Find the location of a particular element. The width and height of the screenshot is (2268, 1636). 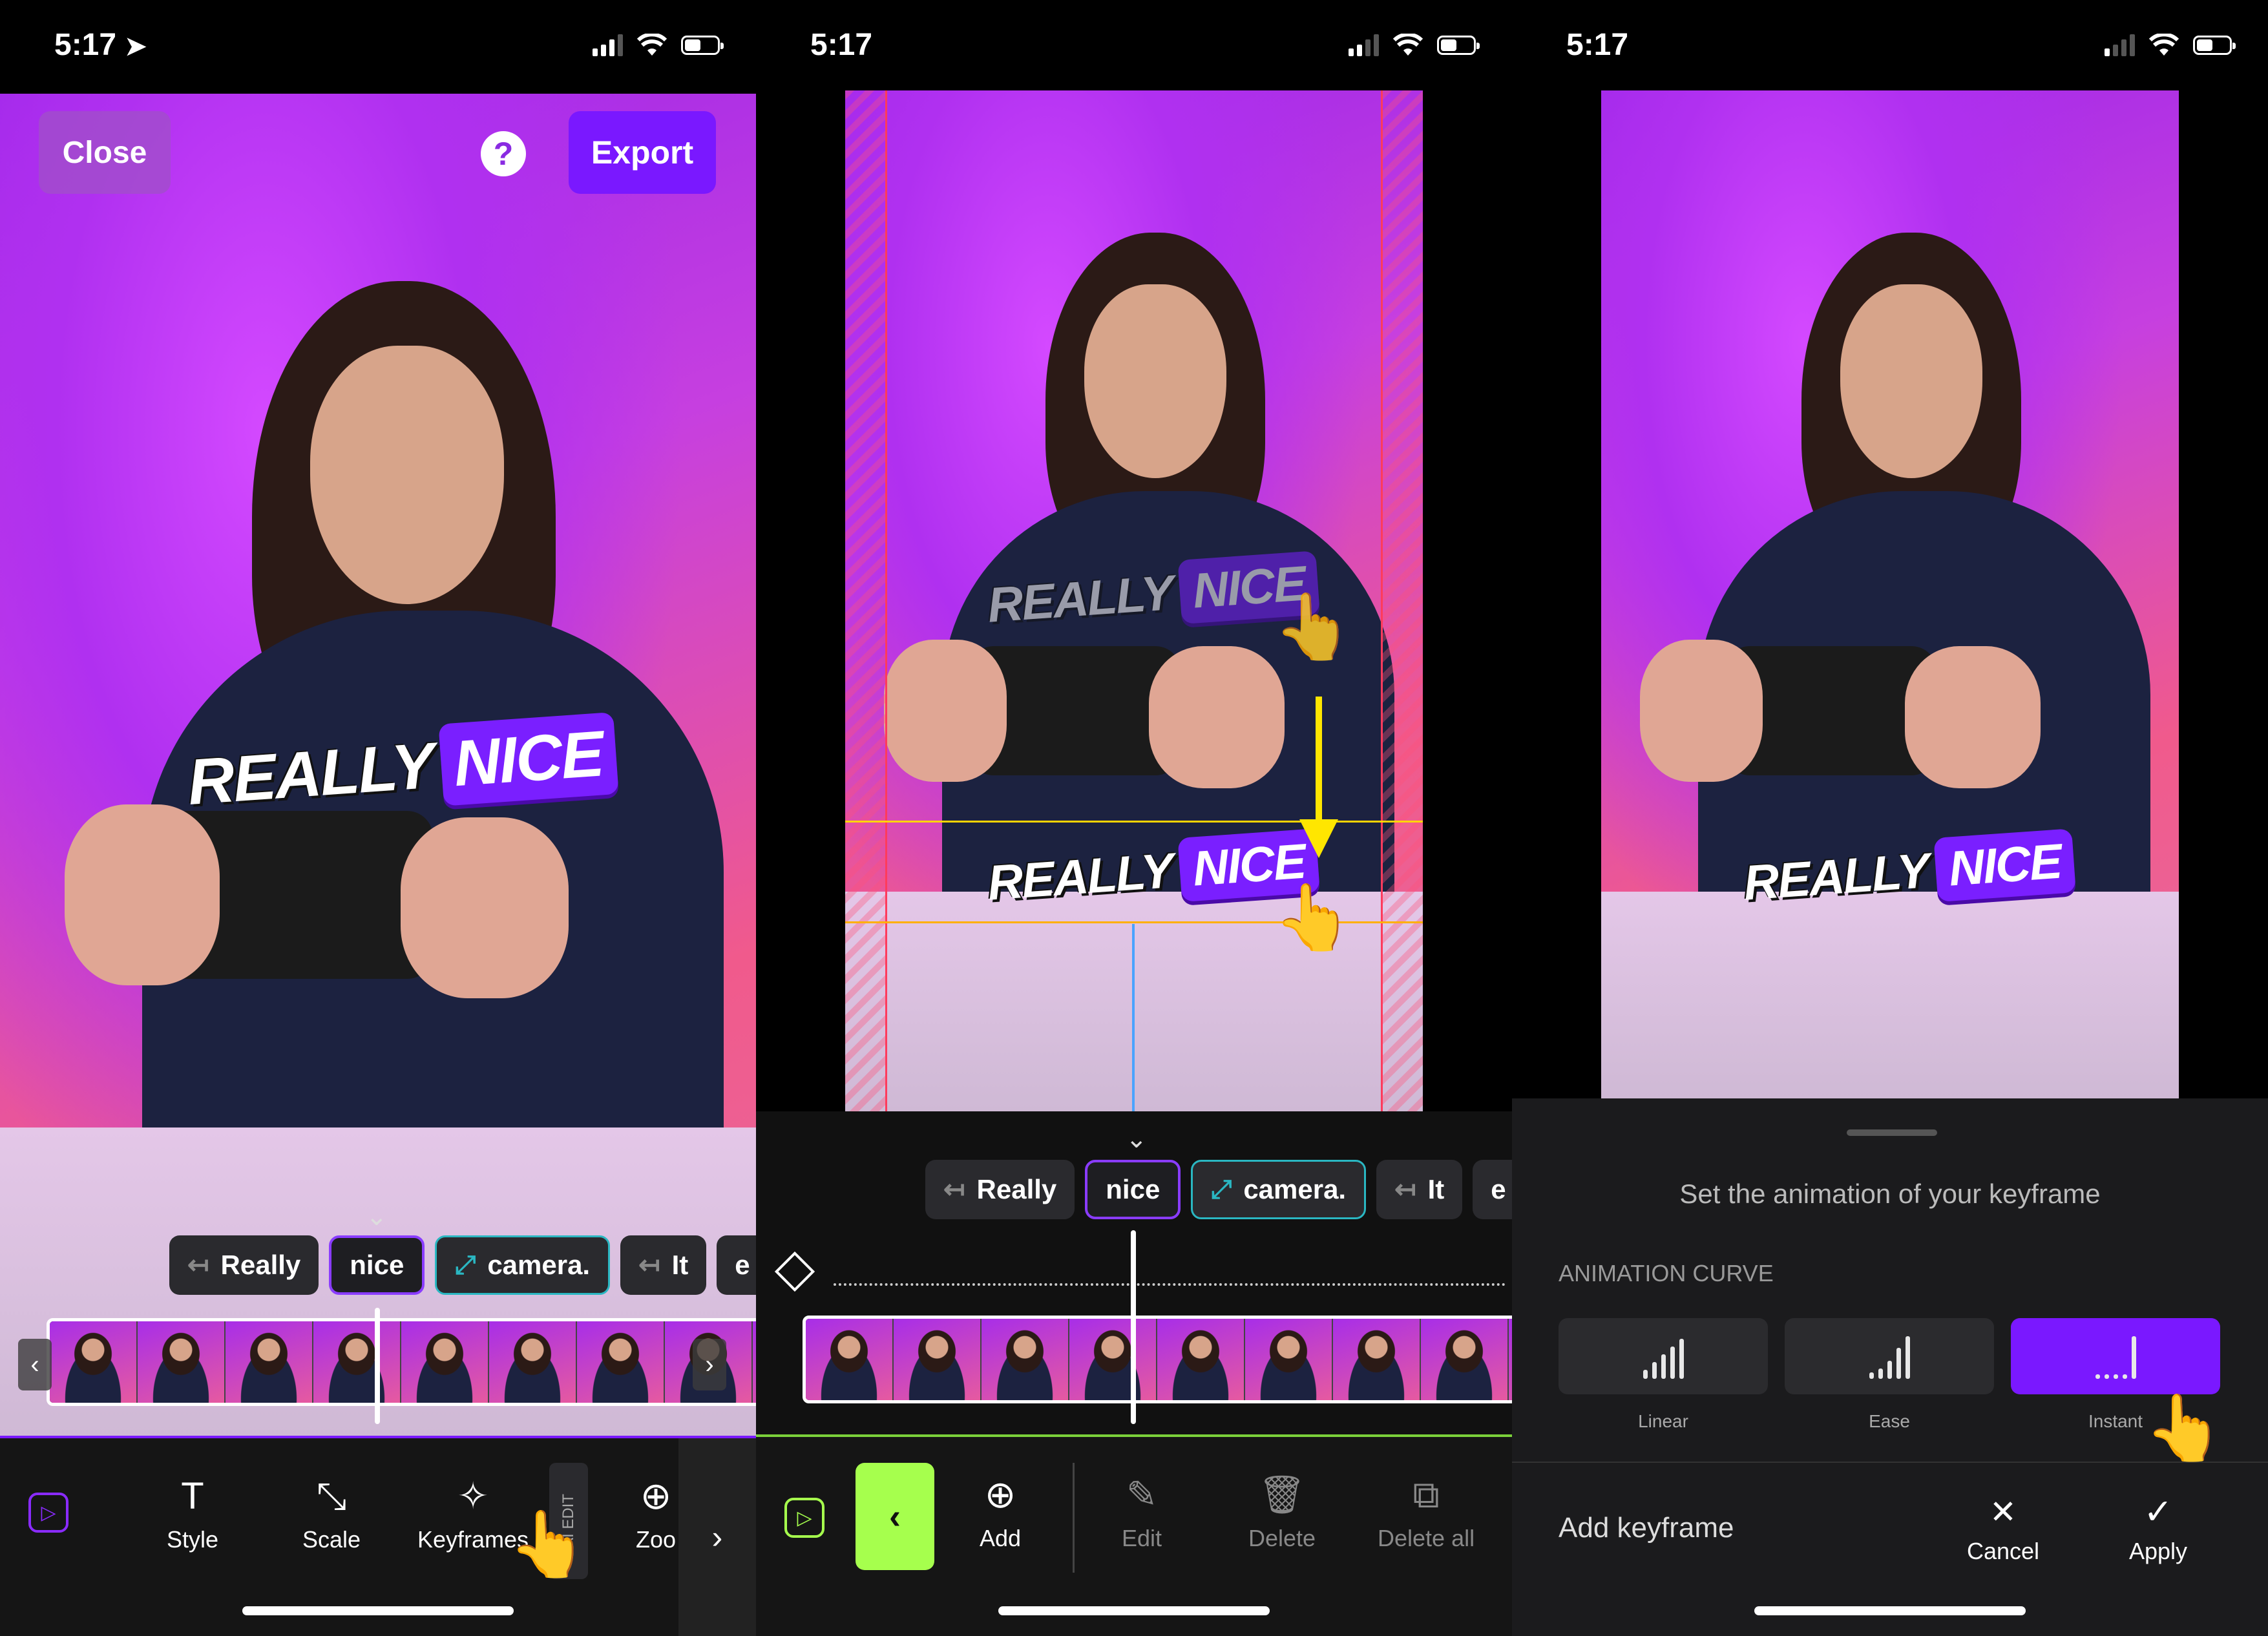

close-button: Close is located at coordinates (105, 153).